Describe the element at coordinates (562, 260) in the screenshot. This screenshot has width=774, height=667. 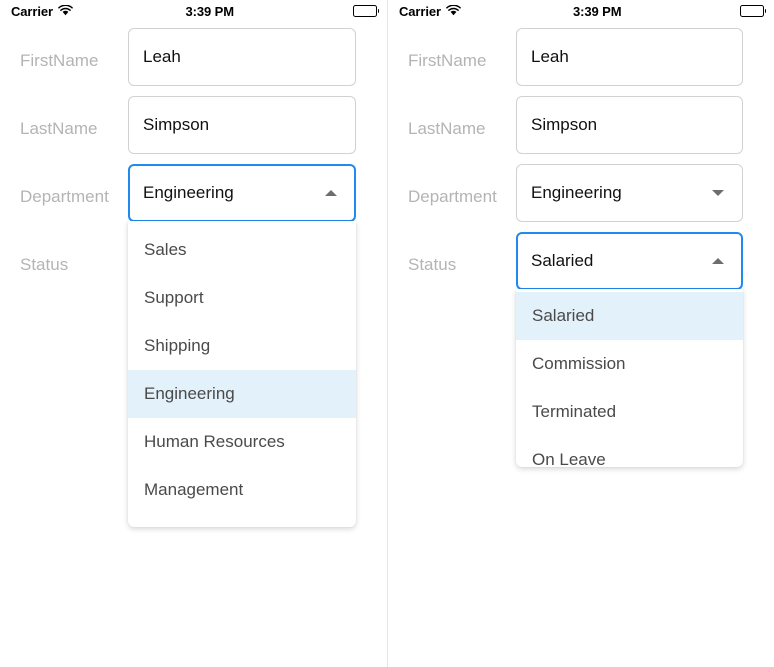
I see `status-selected-value: Salaried` at that location.